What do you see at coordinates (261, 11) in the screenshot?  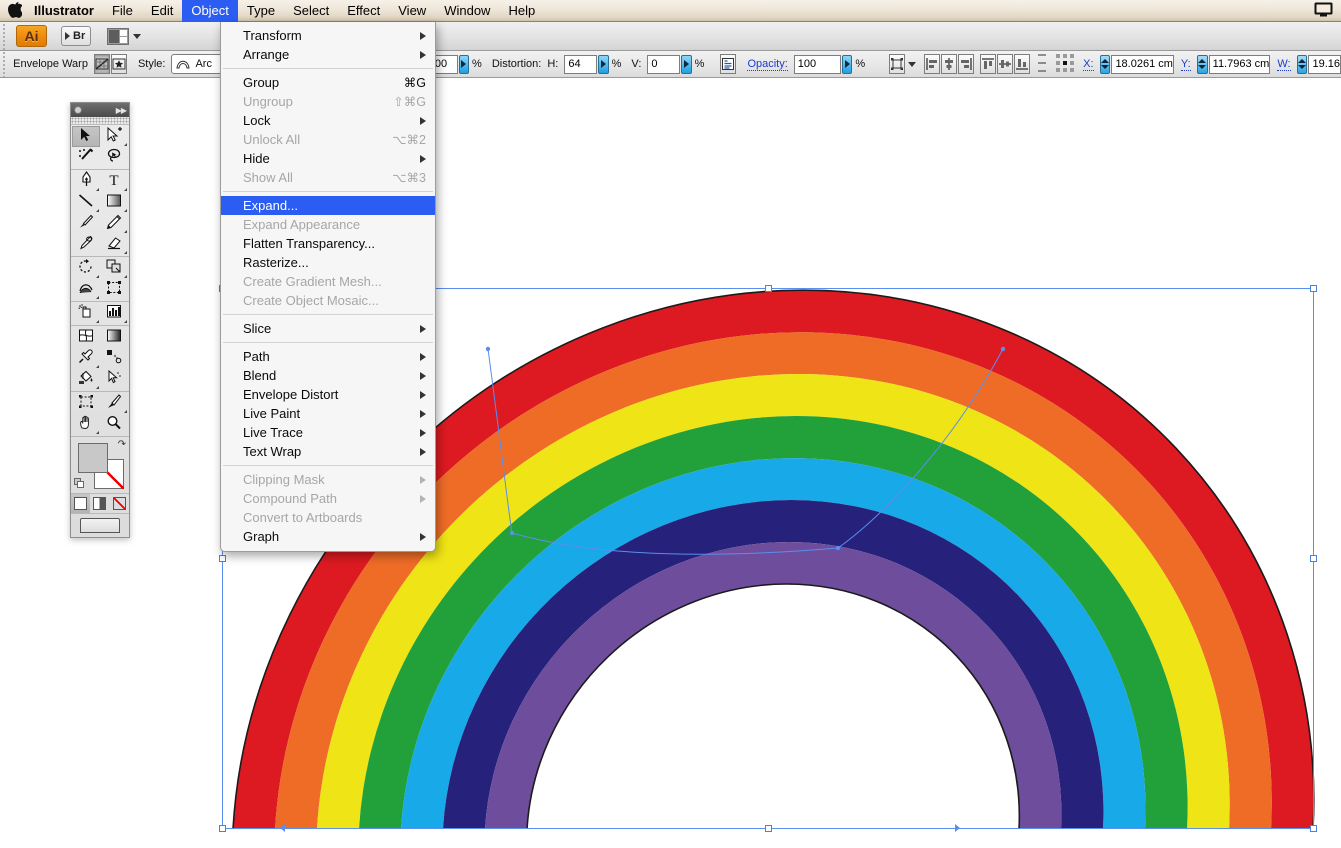 I see `menubar-item-type: Type` at bounding box center [261, 11].